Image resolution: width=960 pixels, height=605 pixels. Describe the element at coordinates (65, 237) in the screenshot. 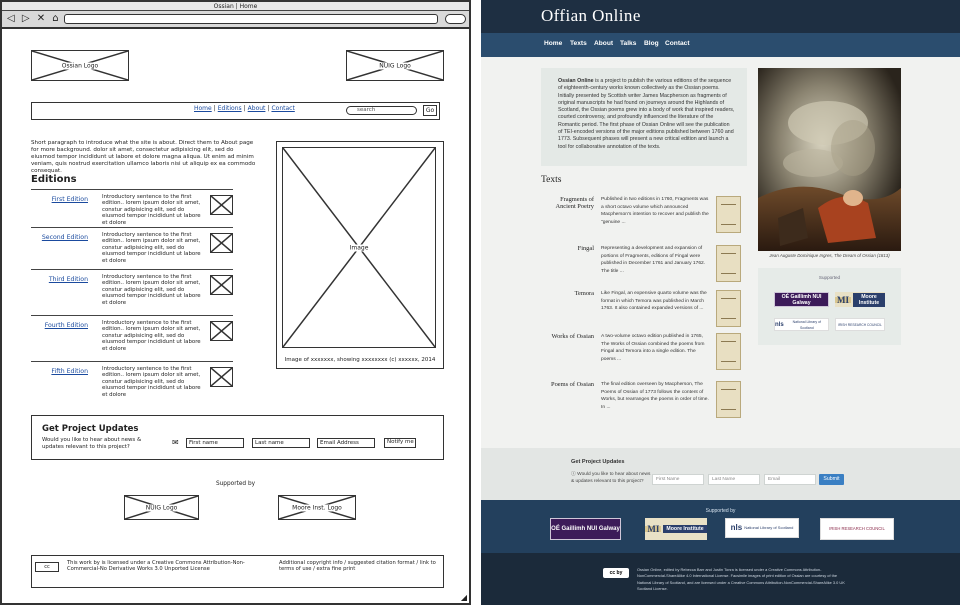

I see `wire-edition-link: Second Edition` at that location.